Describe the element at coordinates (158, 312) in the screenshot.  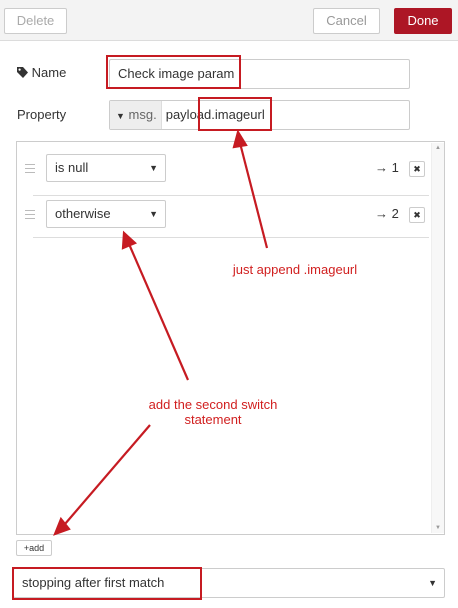
I see `annotation-arrow-second-switch` at that location.